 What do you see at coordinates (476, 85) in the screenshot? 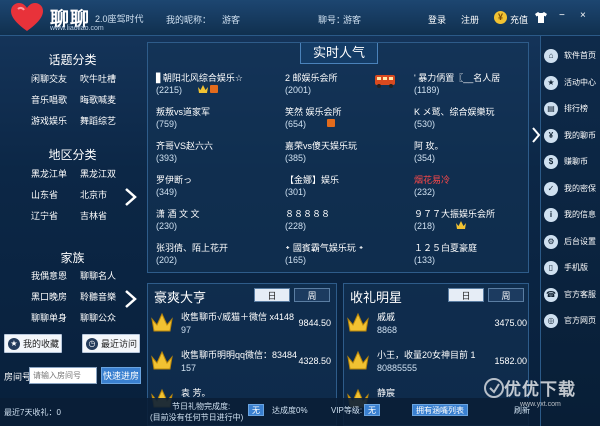
I see `room-cell: ' 暴力㑂置〖__名人居 (1189)` at bounding box center [476, 85].